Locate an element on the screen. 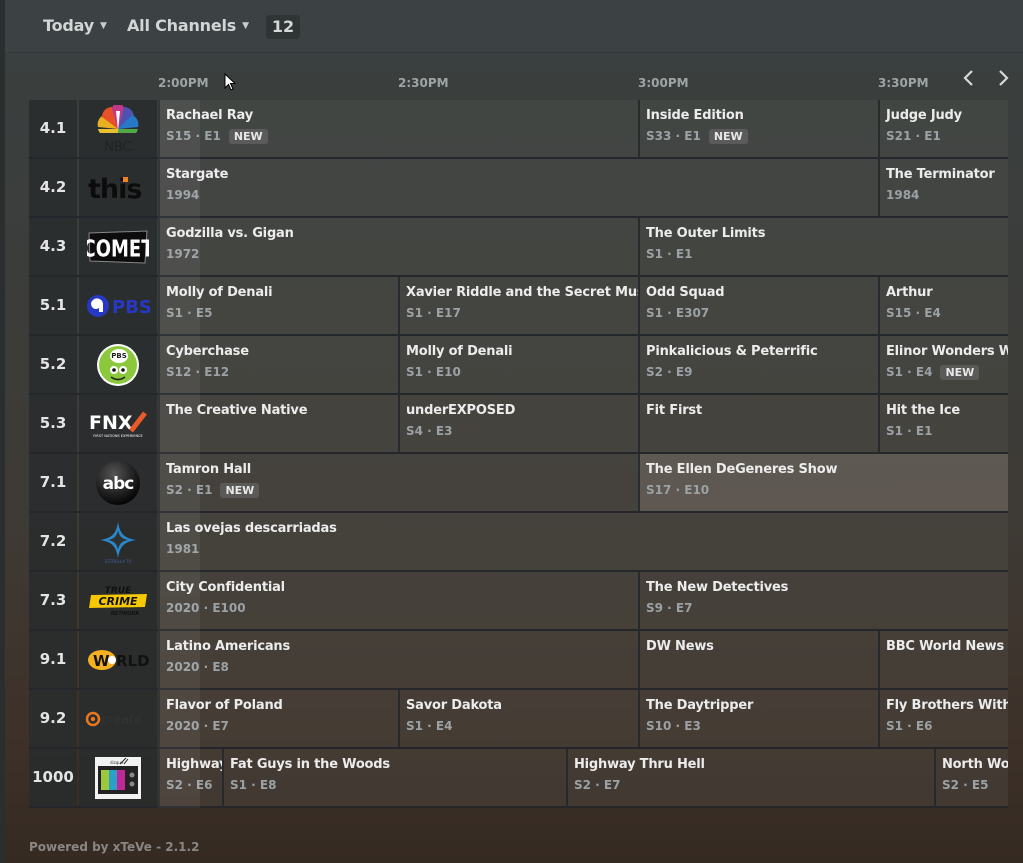 Image resolution: width=1023 pixels, height=863 pixels. channel-filter-dropdown: All Channels ▼ is located at coordinates (188, 25).